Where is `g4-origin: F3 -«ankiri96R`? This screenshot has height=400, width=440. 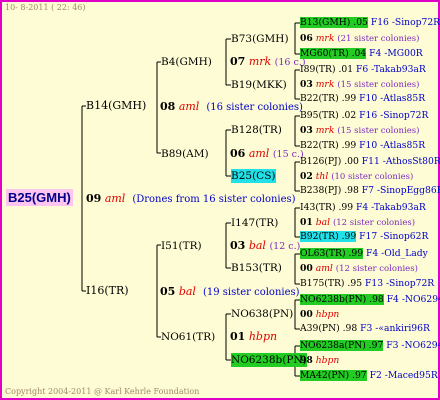
g4-origin: F3 -«ankiri96R is located at coordinates (395, 328).